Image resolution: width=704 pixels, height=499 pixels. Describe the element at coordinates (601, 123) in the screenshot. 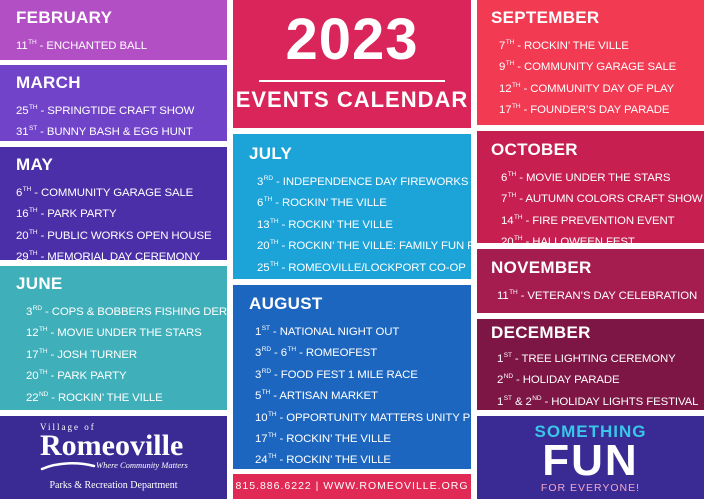

I see `event-item: 22ND - HISPANIC HERITAGE CELEBRATION` at that location.